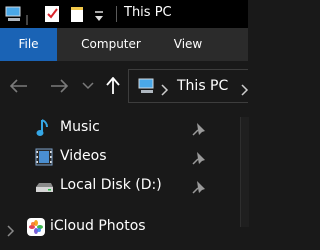  What do you see at coordinates (88, 86) in the screenshot?
I see `recent-locations-button` at bounding box center [88, 86].